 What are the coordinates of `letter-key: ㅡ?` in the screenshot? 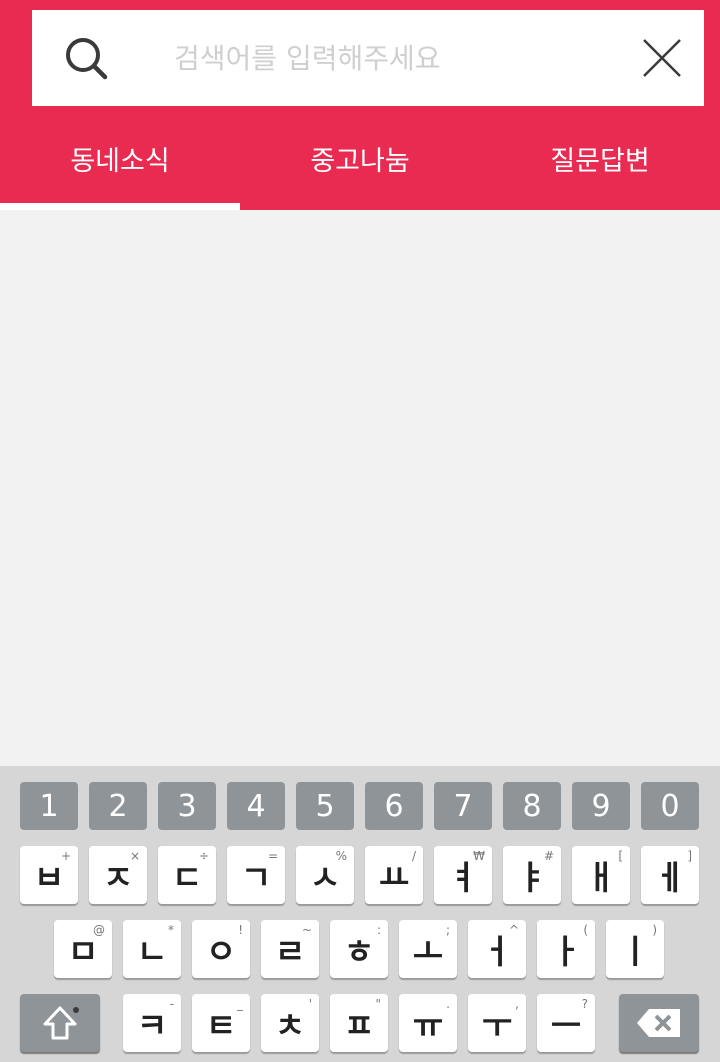 It's located at (566, 1023).